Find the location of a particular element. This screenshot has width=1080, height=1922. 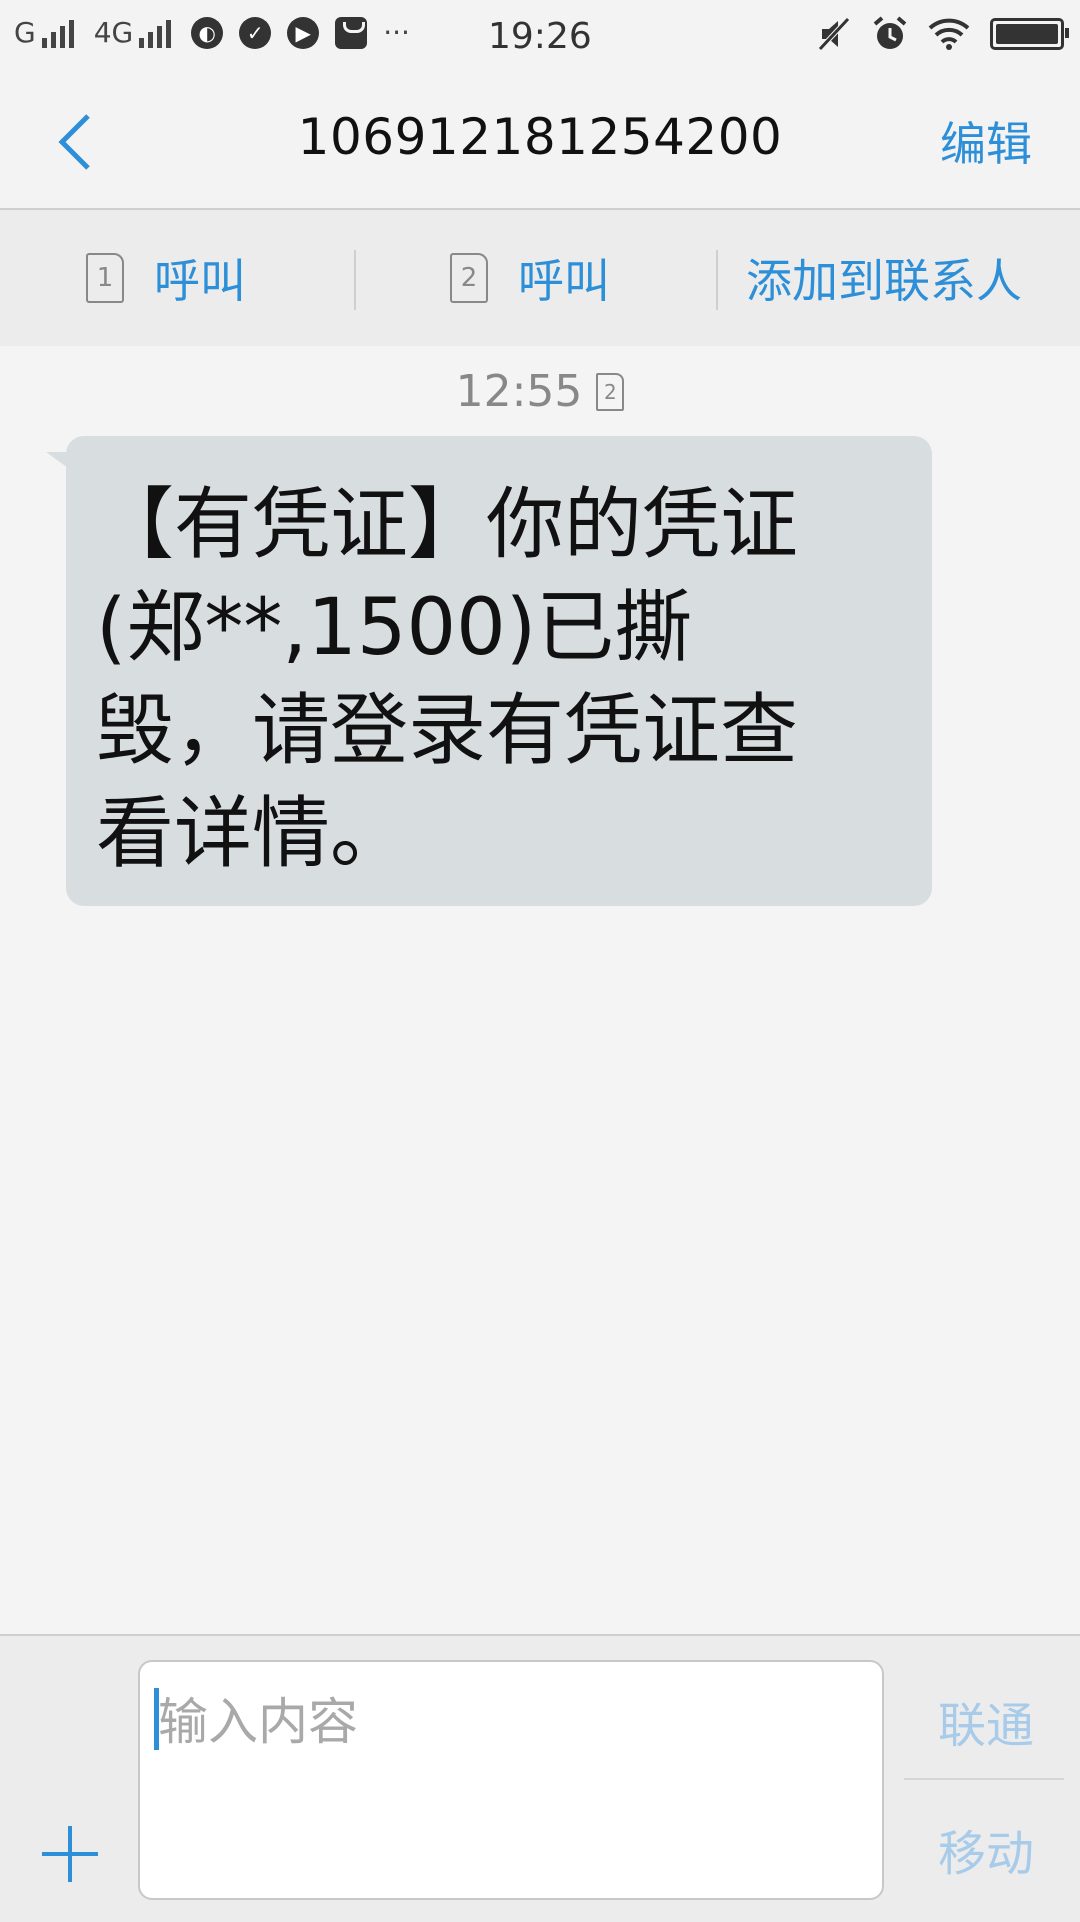

status-bar: G 4G ◐ ✓ ▶ ··· 19:26 is located at coordinates (540, 39).